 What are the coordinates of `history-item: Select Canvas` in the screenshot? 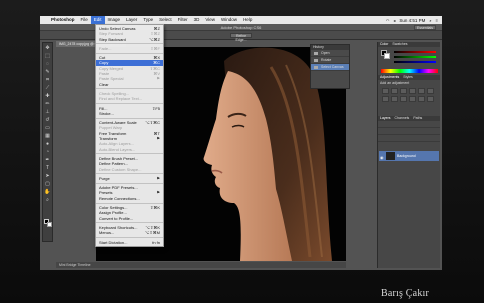 It's located at (330, 67).